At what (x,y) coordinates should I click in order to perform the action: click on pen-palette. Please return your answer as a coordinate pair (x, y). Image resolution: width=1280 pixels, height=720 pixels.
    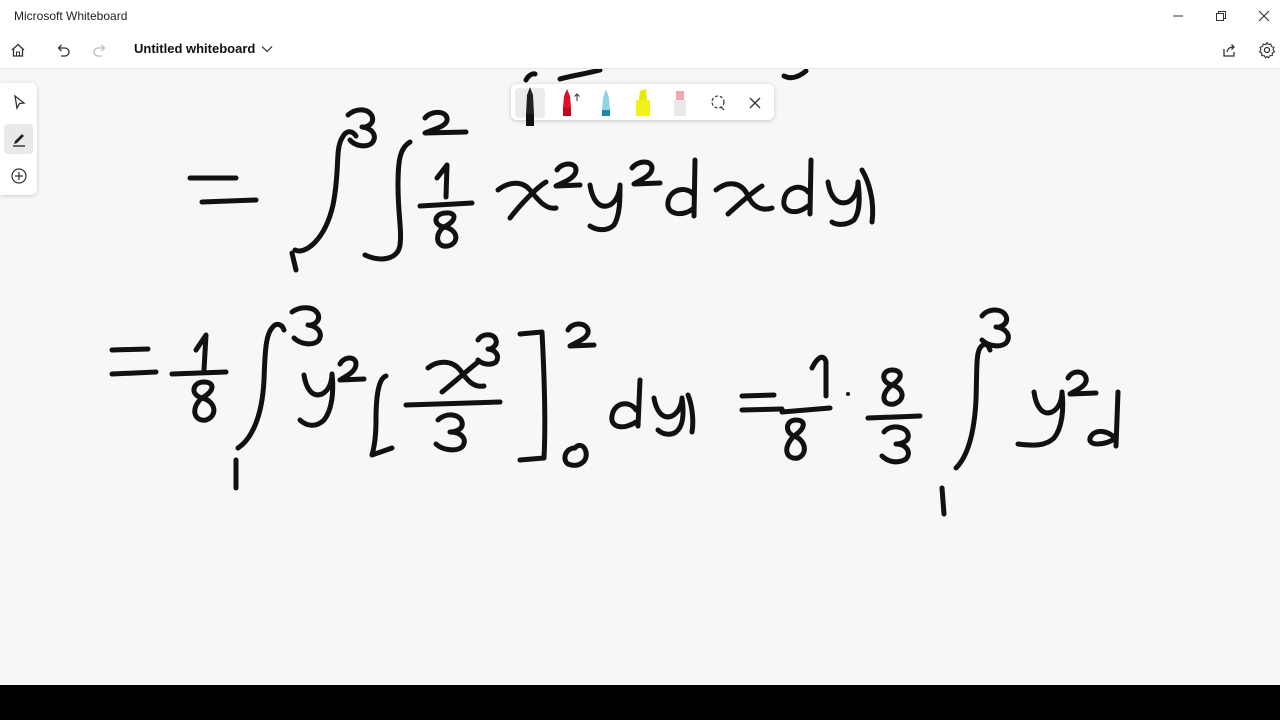
    Looking at the image, I should click on (642, 105).